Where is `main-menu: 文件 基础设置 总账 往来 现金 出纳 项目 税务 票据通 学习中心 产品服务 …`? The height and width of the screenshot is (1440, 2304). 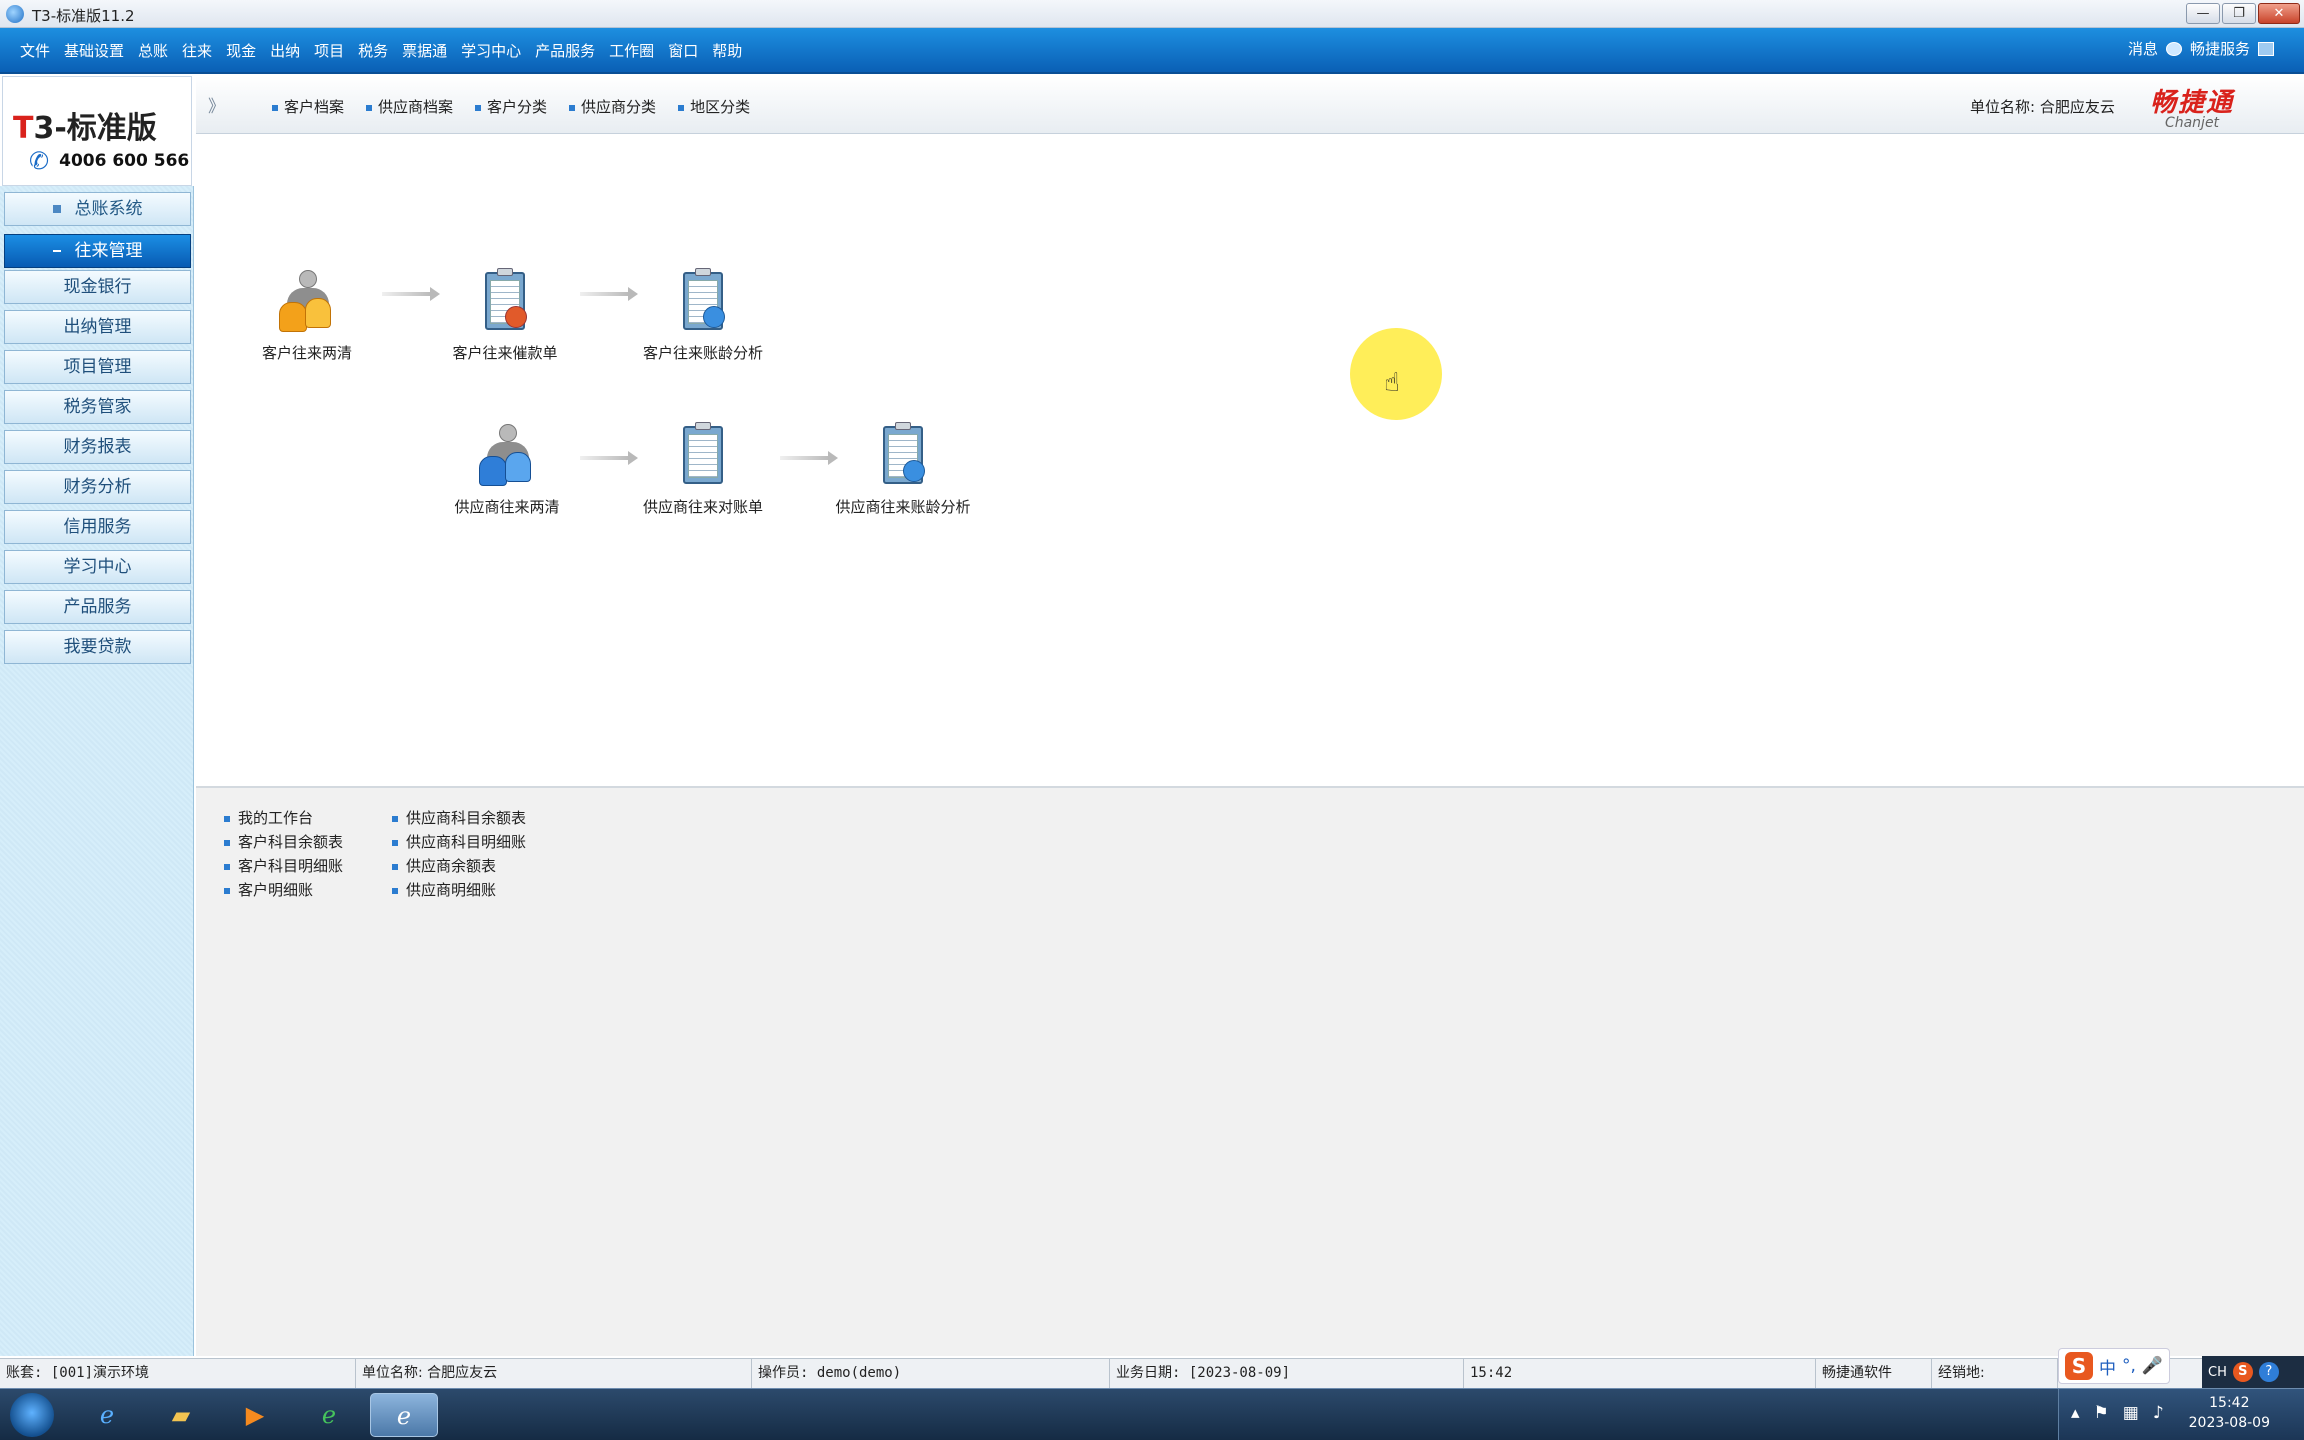
main-menu: 文件 基础设置 总账 往来 现金 出纳 项目 税务 票据通 学习中心 产品服务 … is located at coordinates (388, 50).